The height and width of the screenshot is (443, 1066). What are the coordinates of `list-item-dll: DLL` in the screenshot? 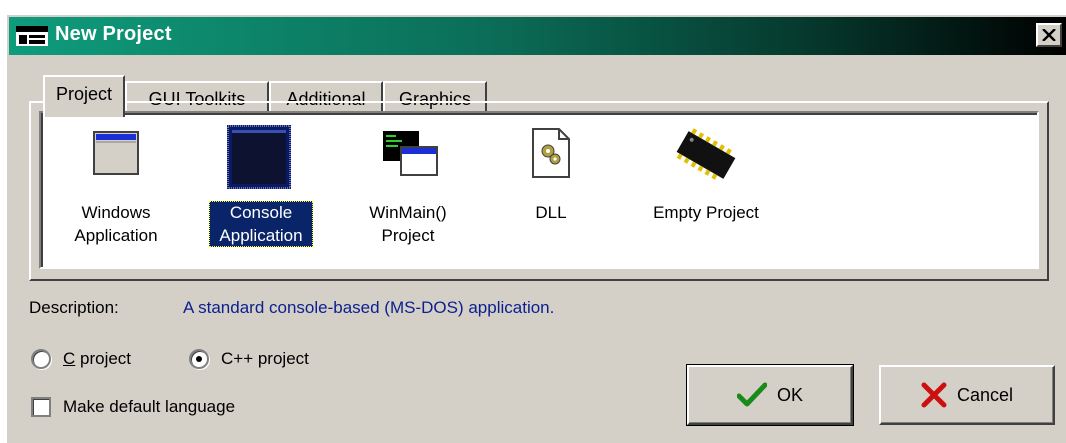 It's located at (551, 193).